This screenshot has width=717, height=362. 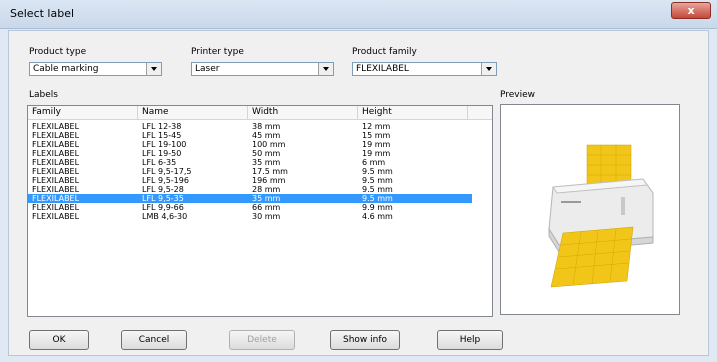 I want to click on table-cell: 50 mm, so click(x=266, y=153).